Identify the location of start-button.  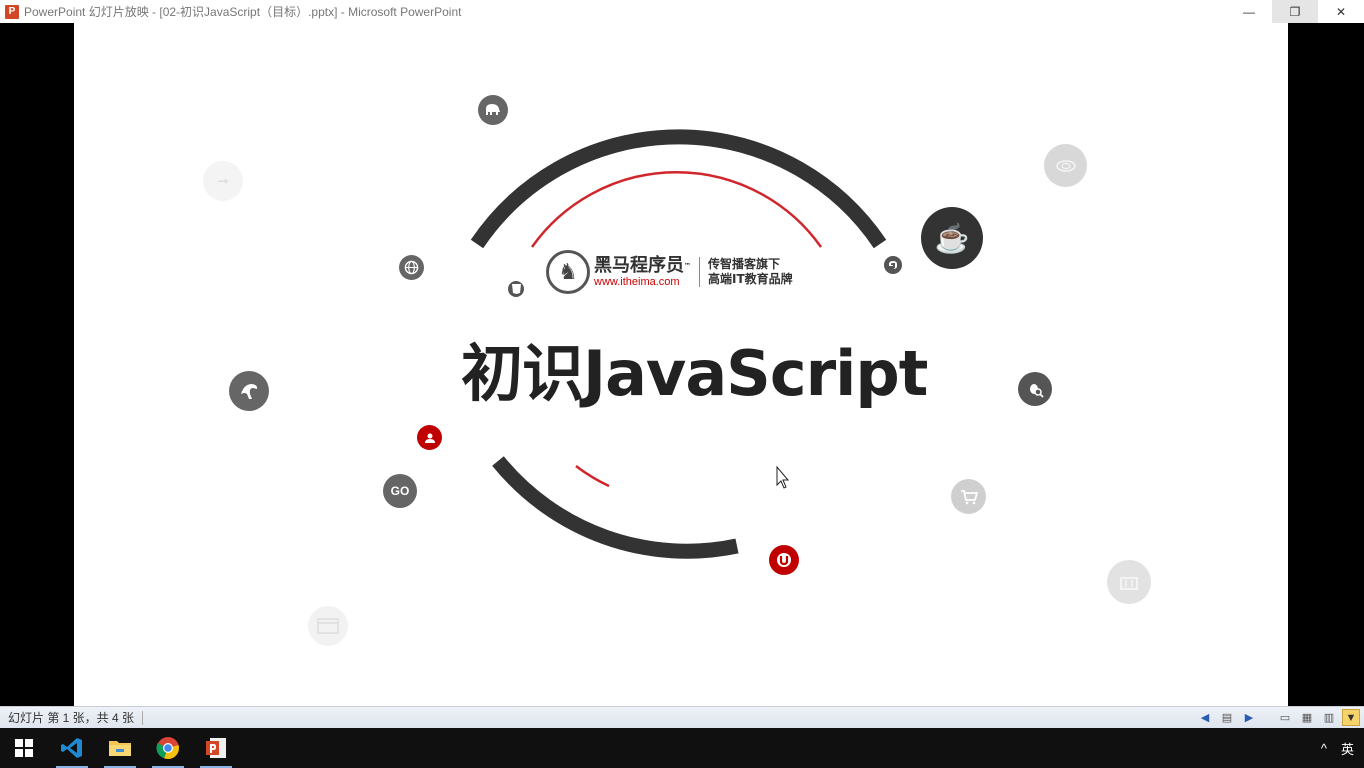
(24, 748).